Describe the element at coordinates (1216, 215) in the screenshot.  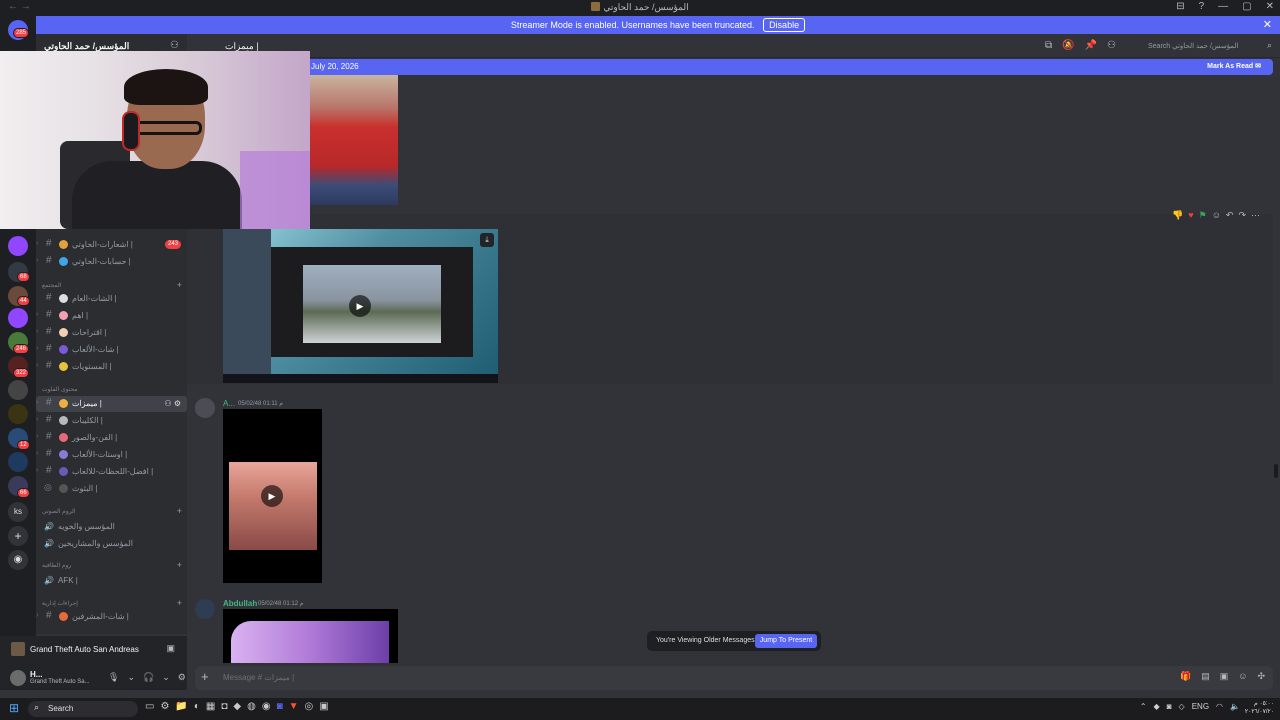
I see `add-reaction-icon: ☺` at that location.